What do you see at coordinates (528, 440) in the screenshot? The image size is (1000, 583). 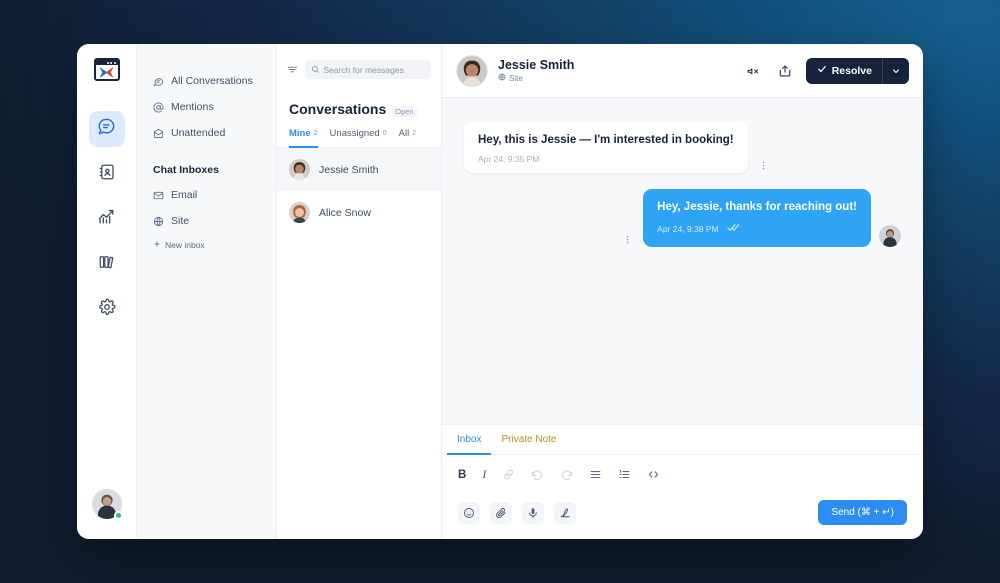 I see `tab-private-note: Private Note` at bounding box center [528, 440].